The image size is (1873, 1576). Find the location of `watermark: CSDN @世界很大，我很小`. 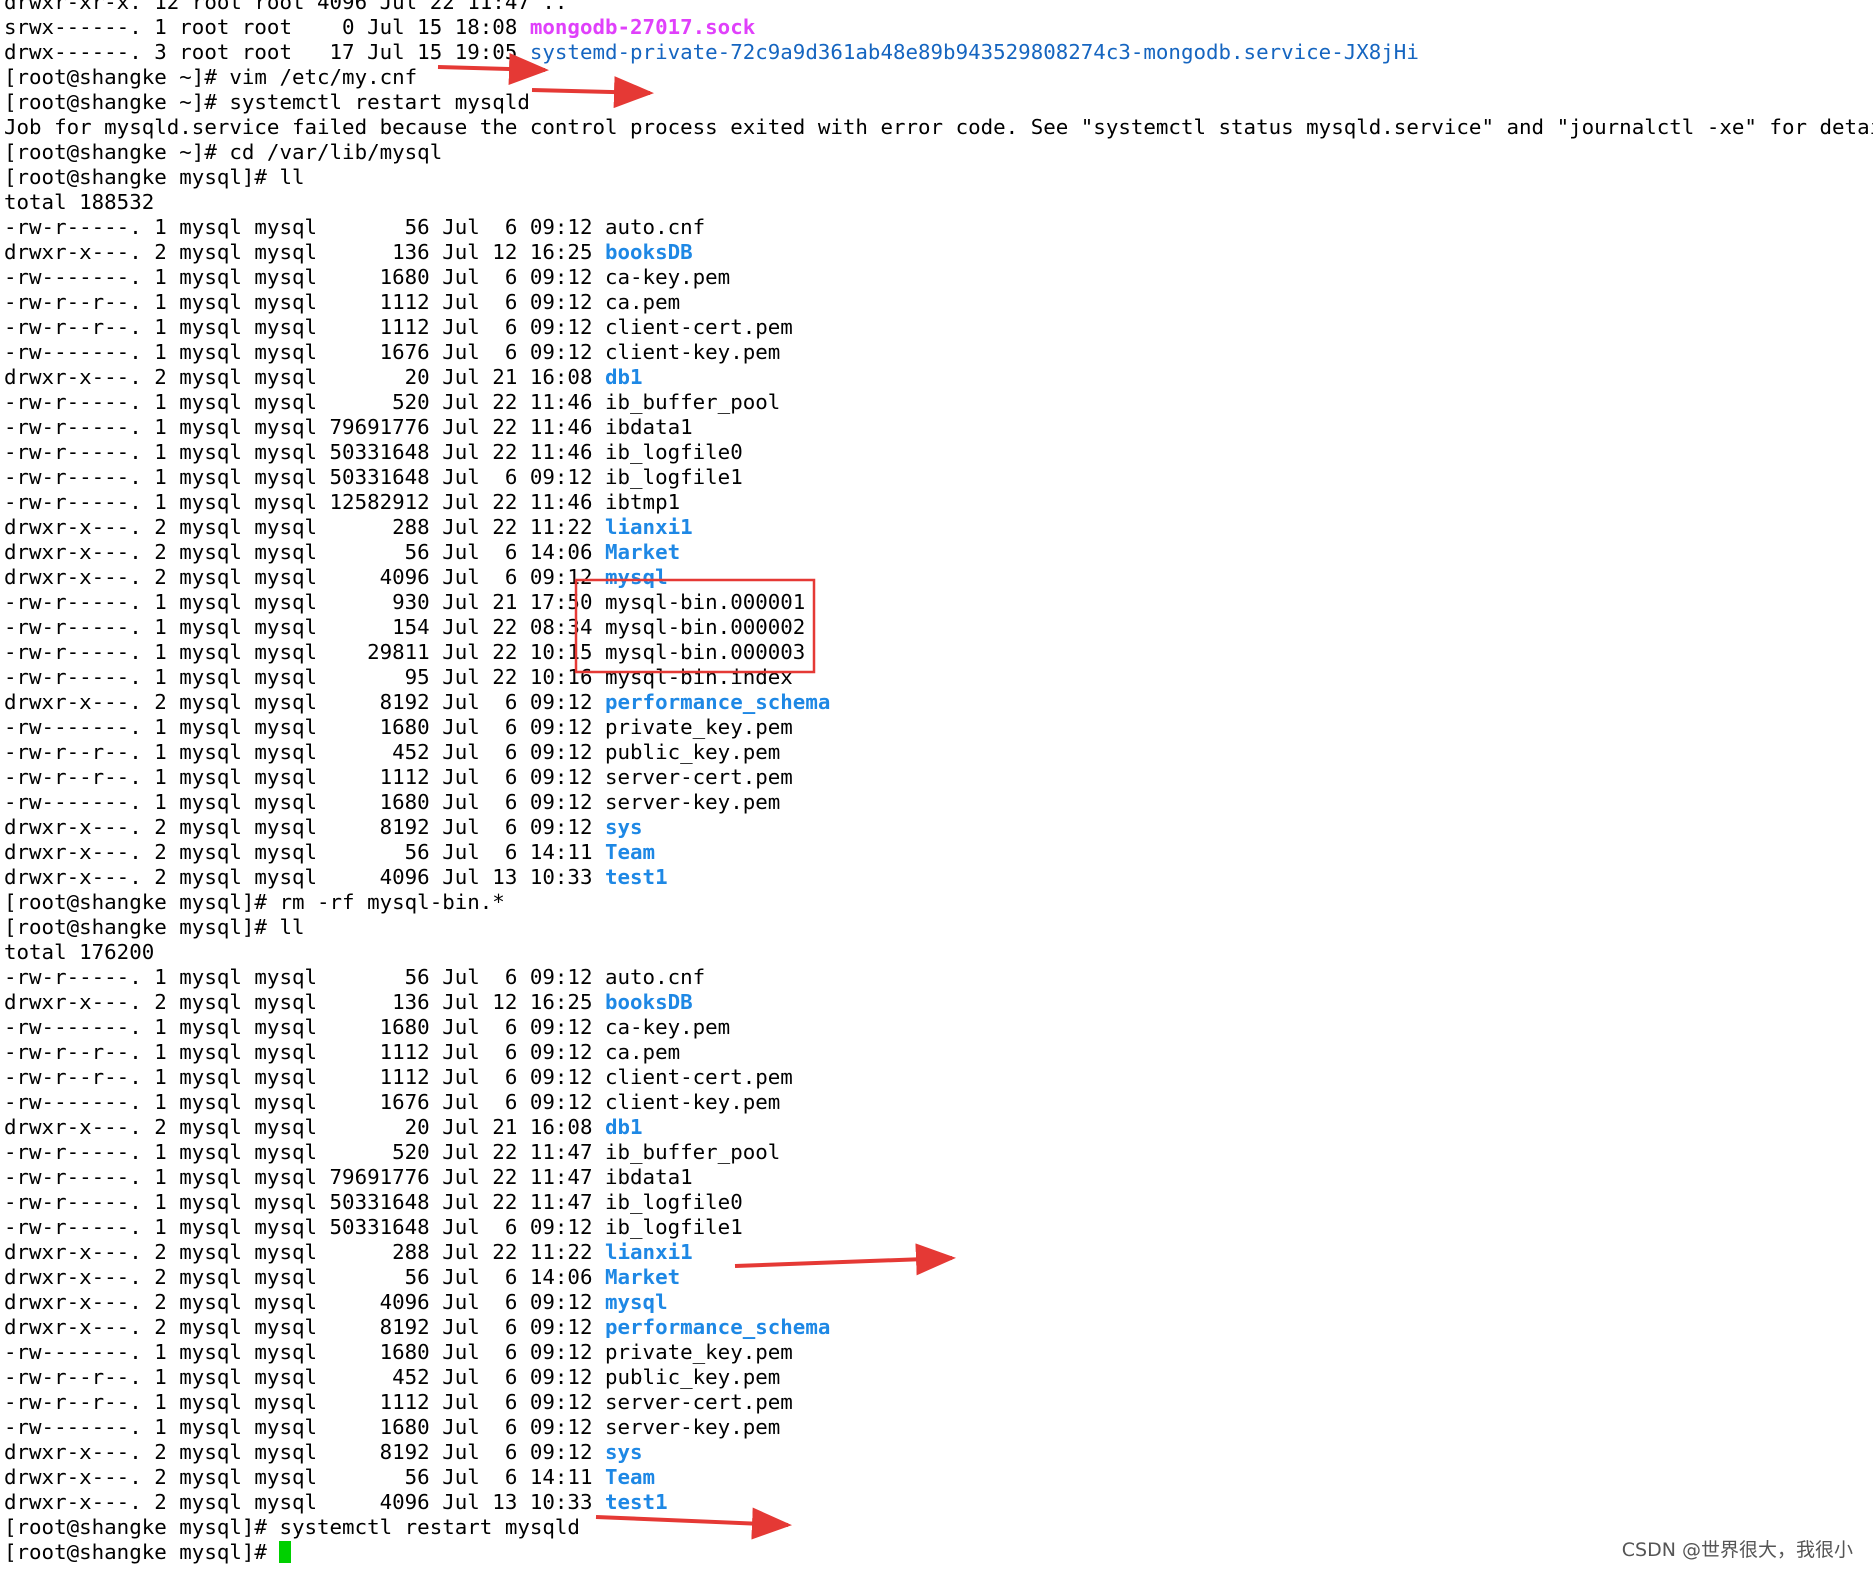

watermark: CSDN @世界很大，我很小 is located at coordinates (1737, 1550).